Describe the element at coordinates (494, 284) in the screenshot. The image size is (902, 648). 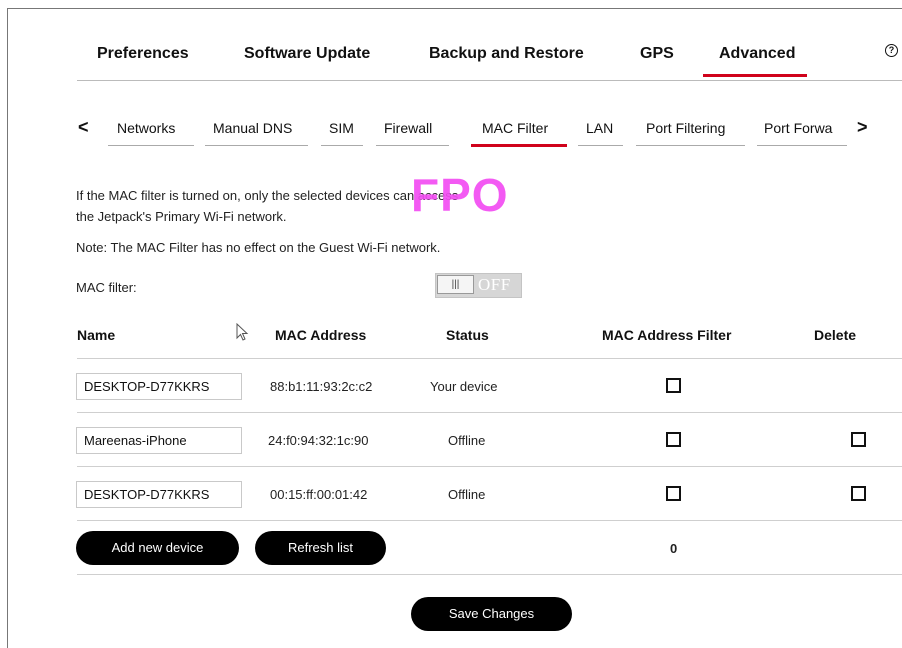
I see `toggle-state-label: OFF` at that location.